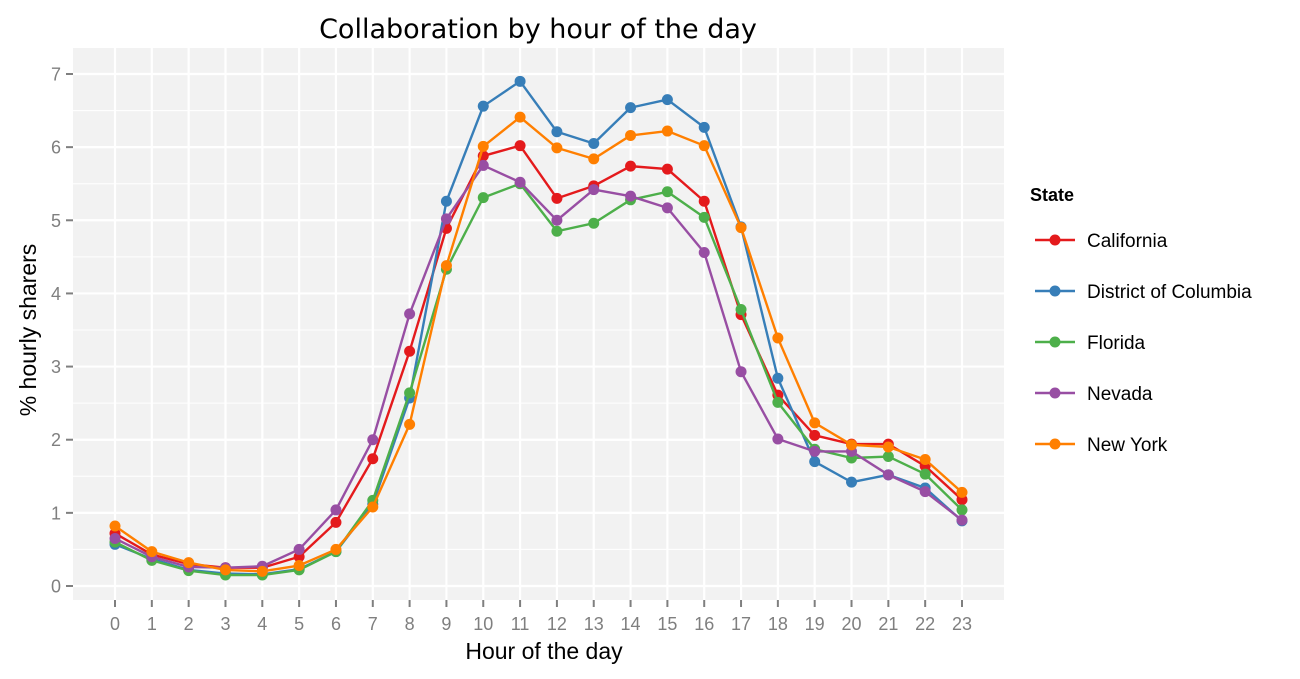  I want to click on legend-item-california: California, so click(1101, 241).